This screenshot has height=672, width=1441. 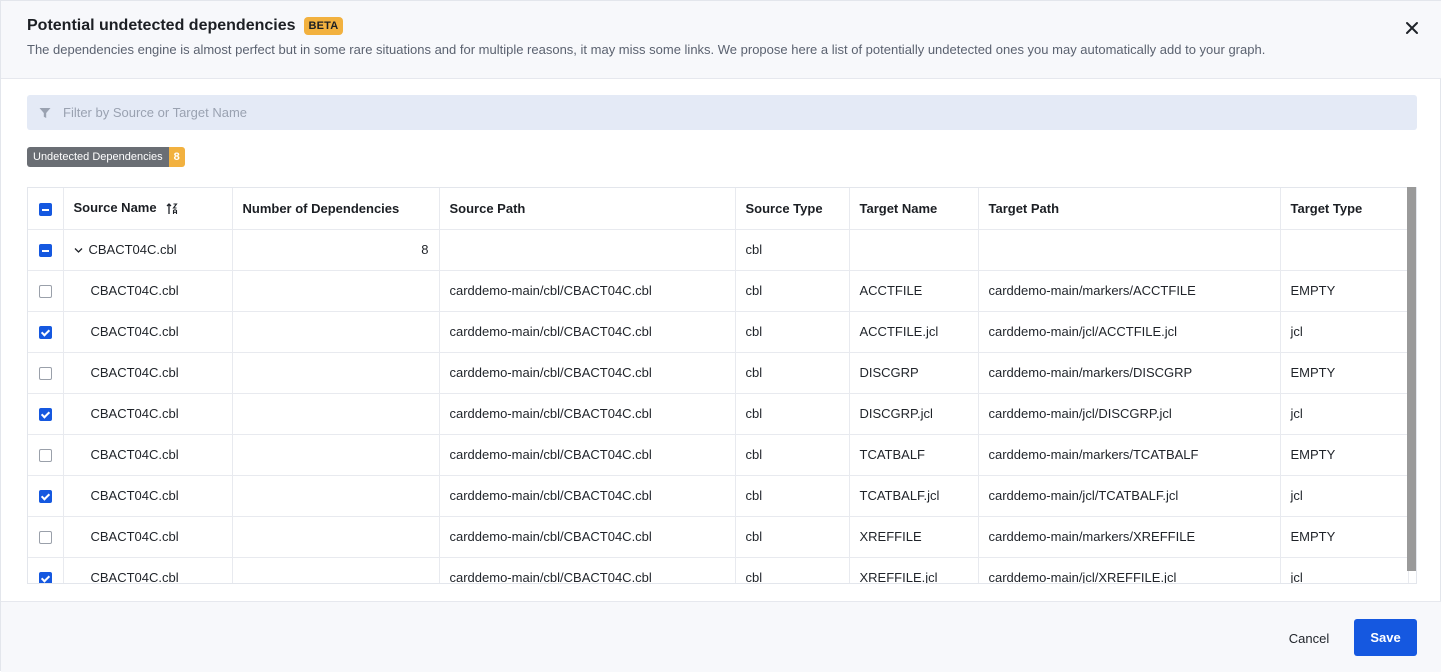 I want to click on column-header-number-of-dependencies: Number of Dependencies, so click(x=336, y=209).